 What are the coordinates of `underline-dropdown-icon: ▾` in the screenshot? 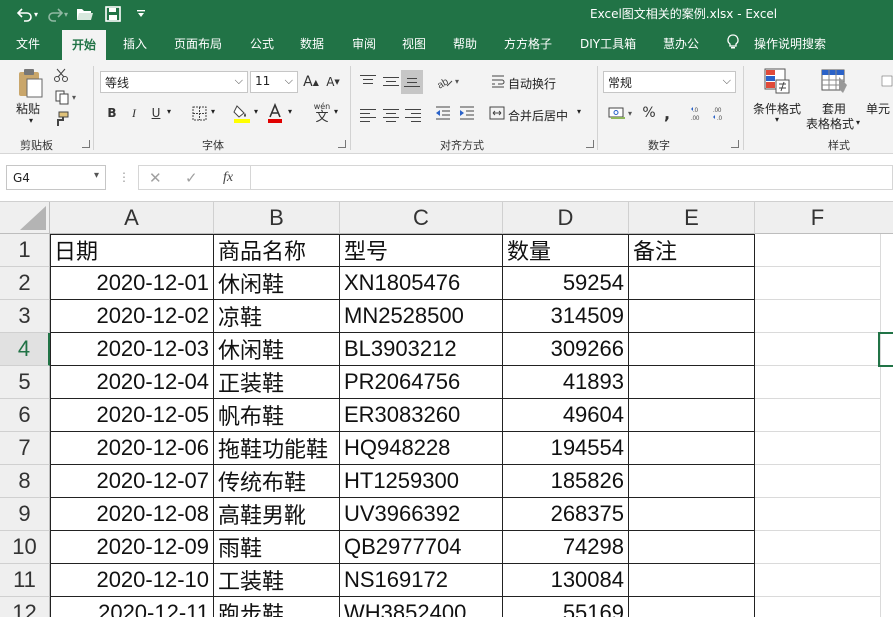 It's located at (169, 111).